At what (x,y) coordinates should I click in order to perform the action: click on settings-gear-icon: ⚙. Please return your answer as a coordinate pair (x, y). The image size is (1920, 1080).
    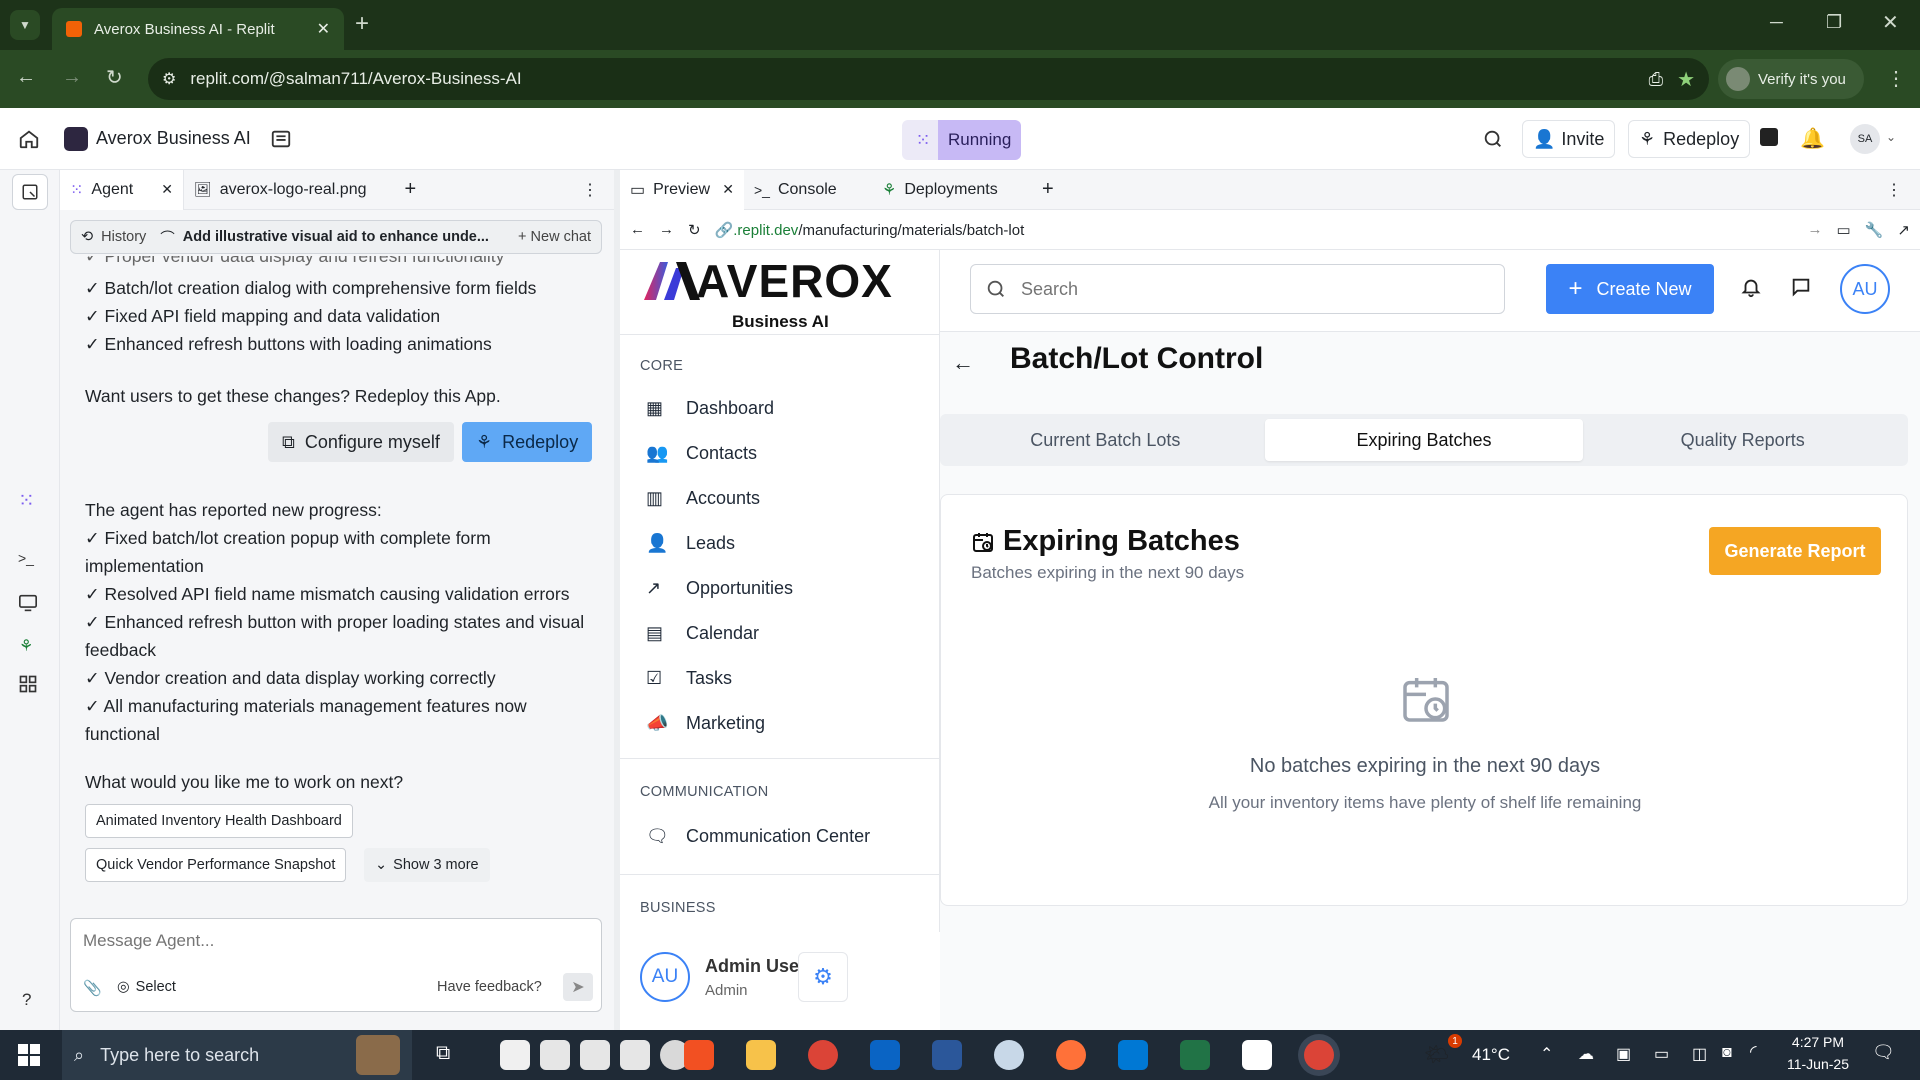
    Looking at the image, I should click on (823, 977).